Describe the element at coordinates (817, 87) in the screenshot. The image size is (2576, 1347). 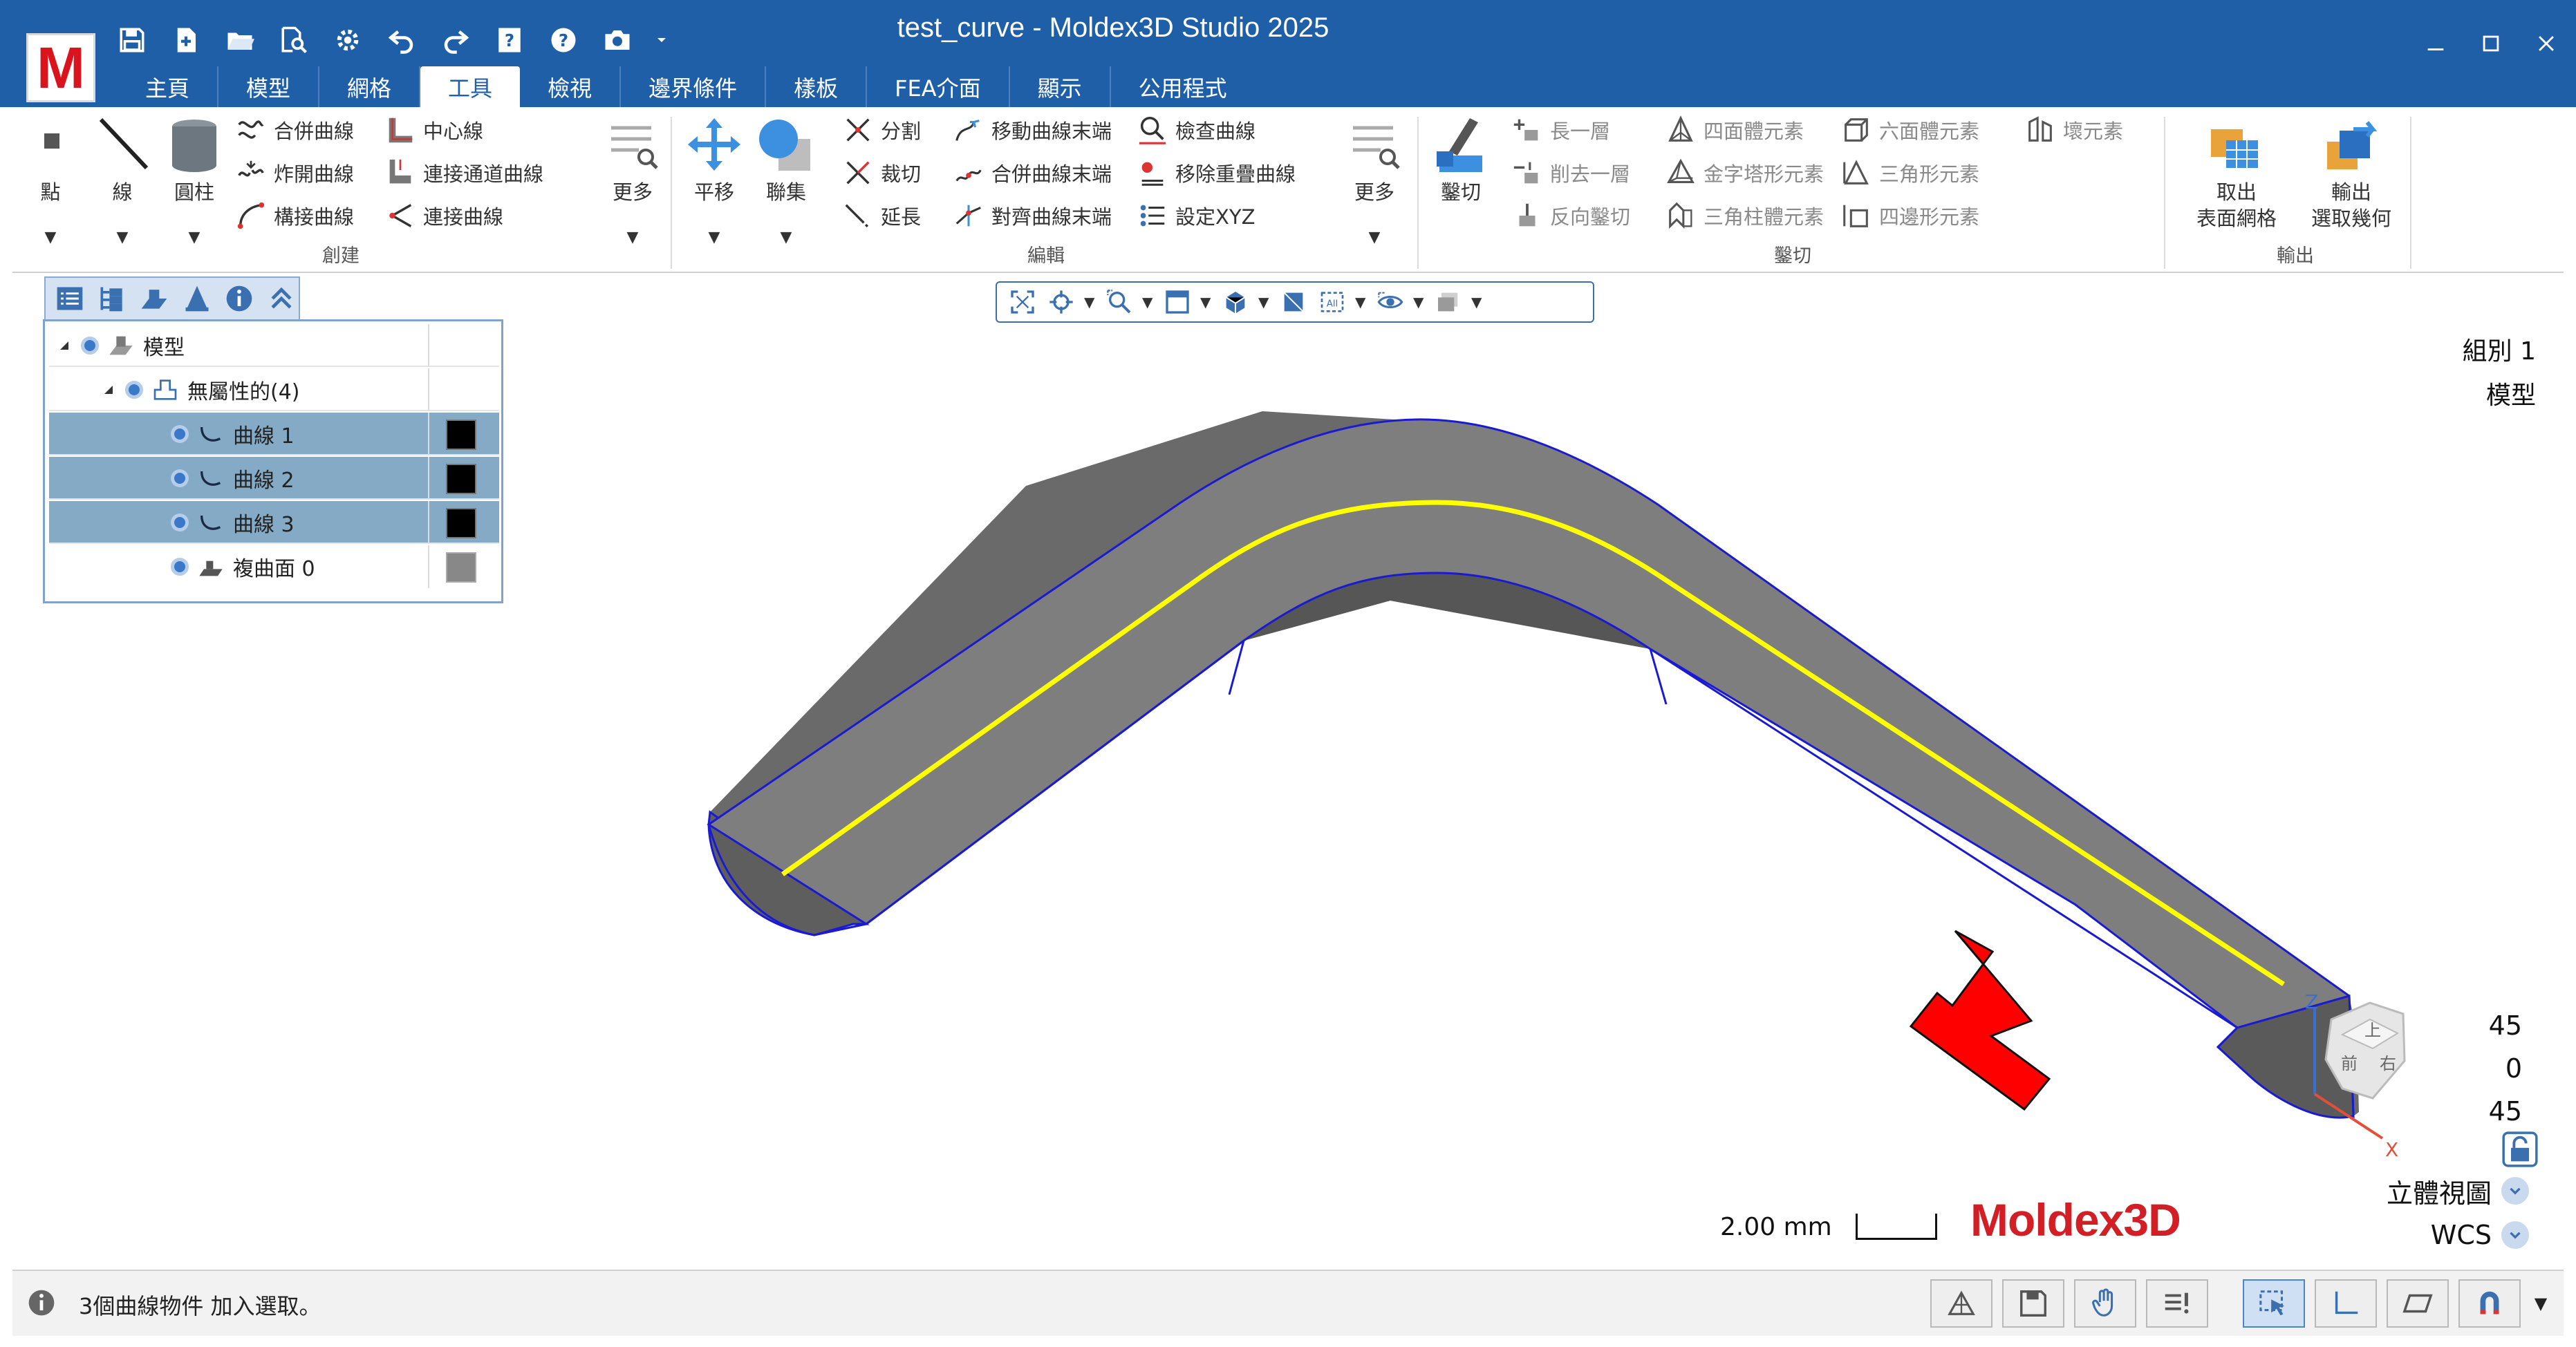
I see `tab-template: 樣板` at that location.